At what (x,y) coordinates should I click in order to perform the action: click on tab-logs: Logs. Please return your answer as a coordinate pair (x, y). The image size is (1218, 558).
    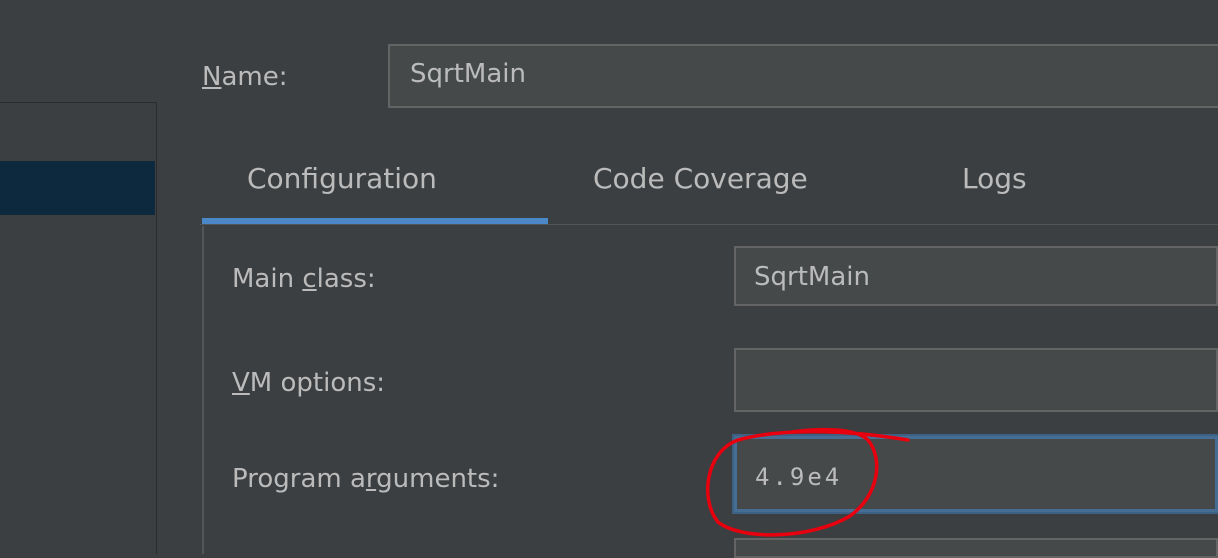
    Looking at the image, I should click on (994, 178).